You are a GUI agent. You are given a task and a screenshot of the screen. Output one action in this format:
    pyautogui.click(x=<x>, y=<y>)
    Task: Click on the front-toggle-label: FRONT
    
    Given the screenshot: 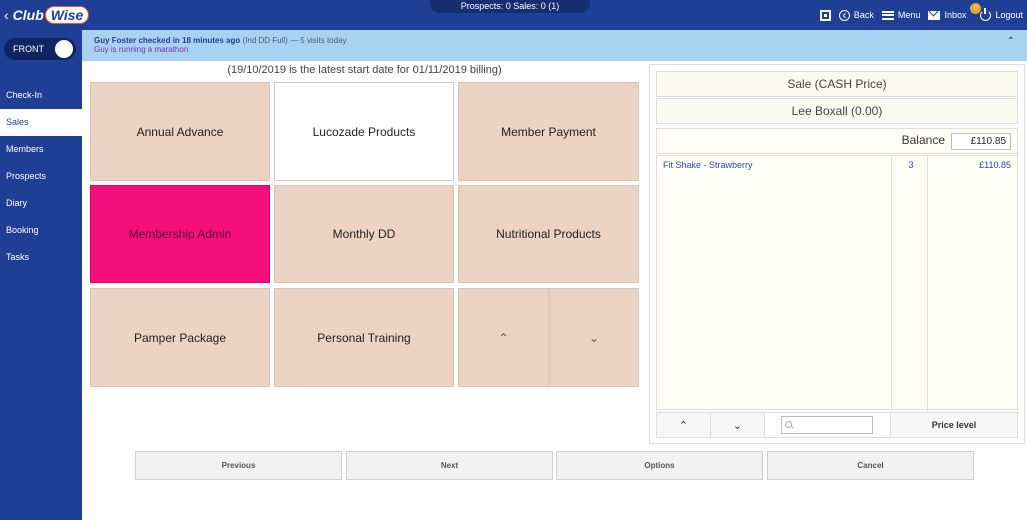 What is the action you would take?
    pyautogui.click(x=28, y=49)
    